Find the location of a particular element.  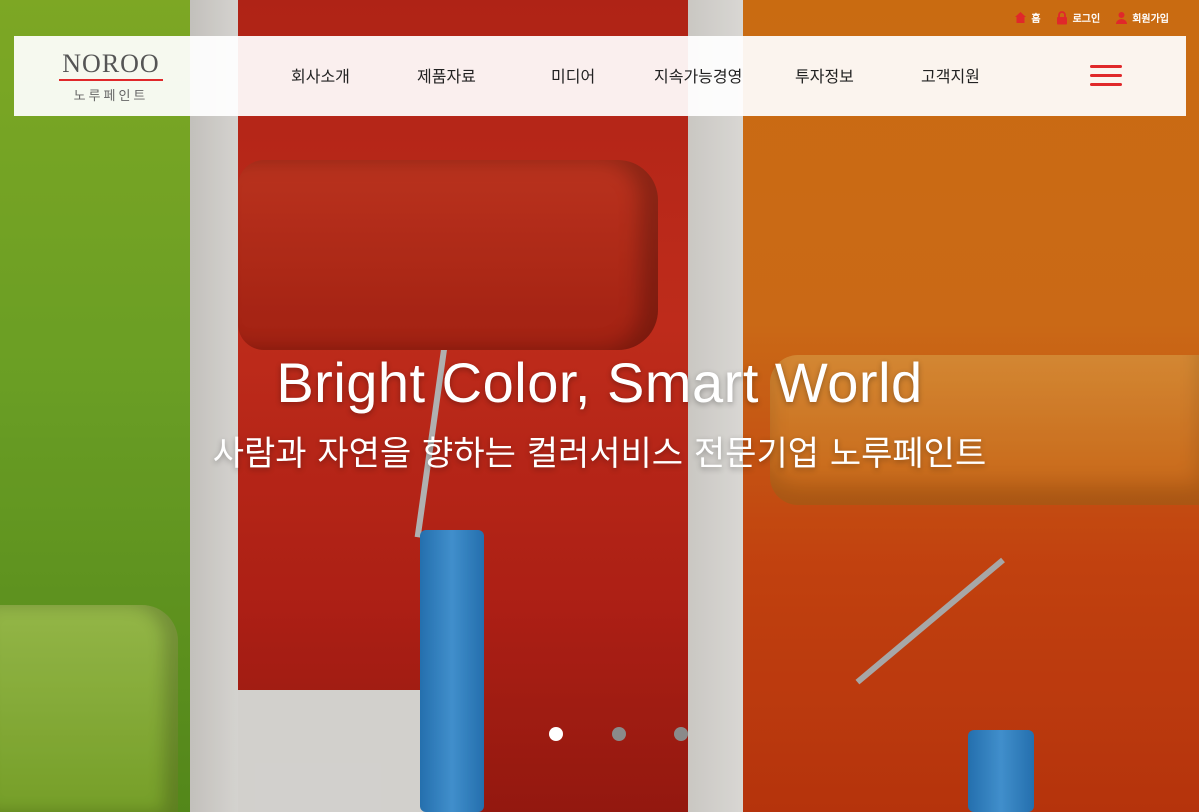

home-icon is located at coordinates (1020, 18).